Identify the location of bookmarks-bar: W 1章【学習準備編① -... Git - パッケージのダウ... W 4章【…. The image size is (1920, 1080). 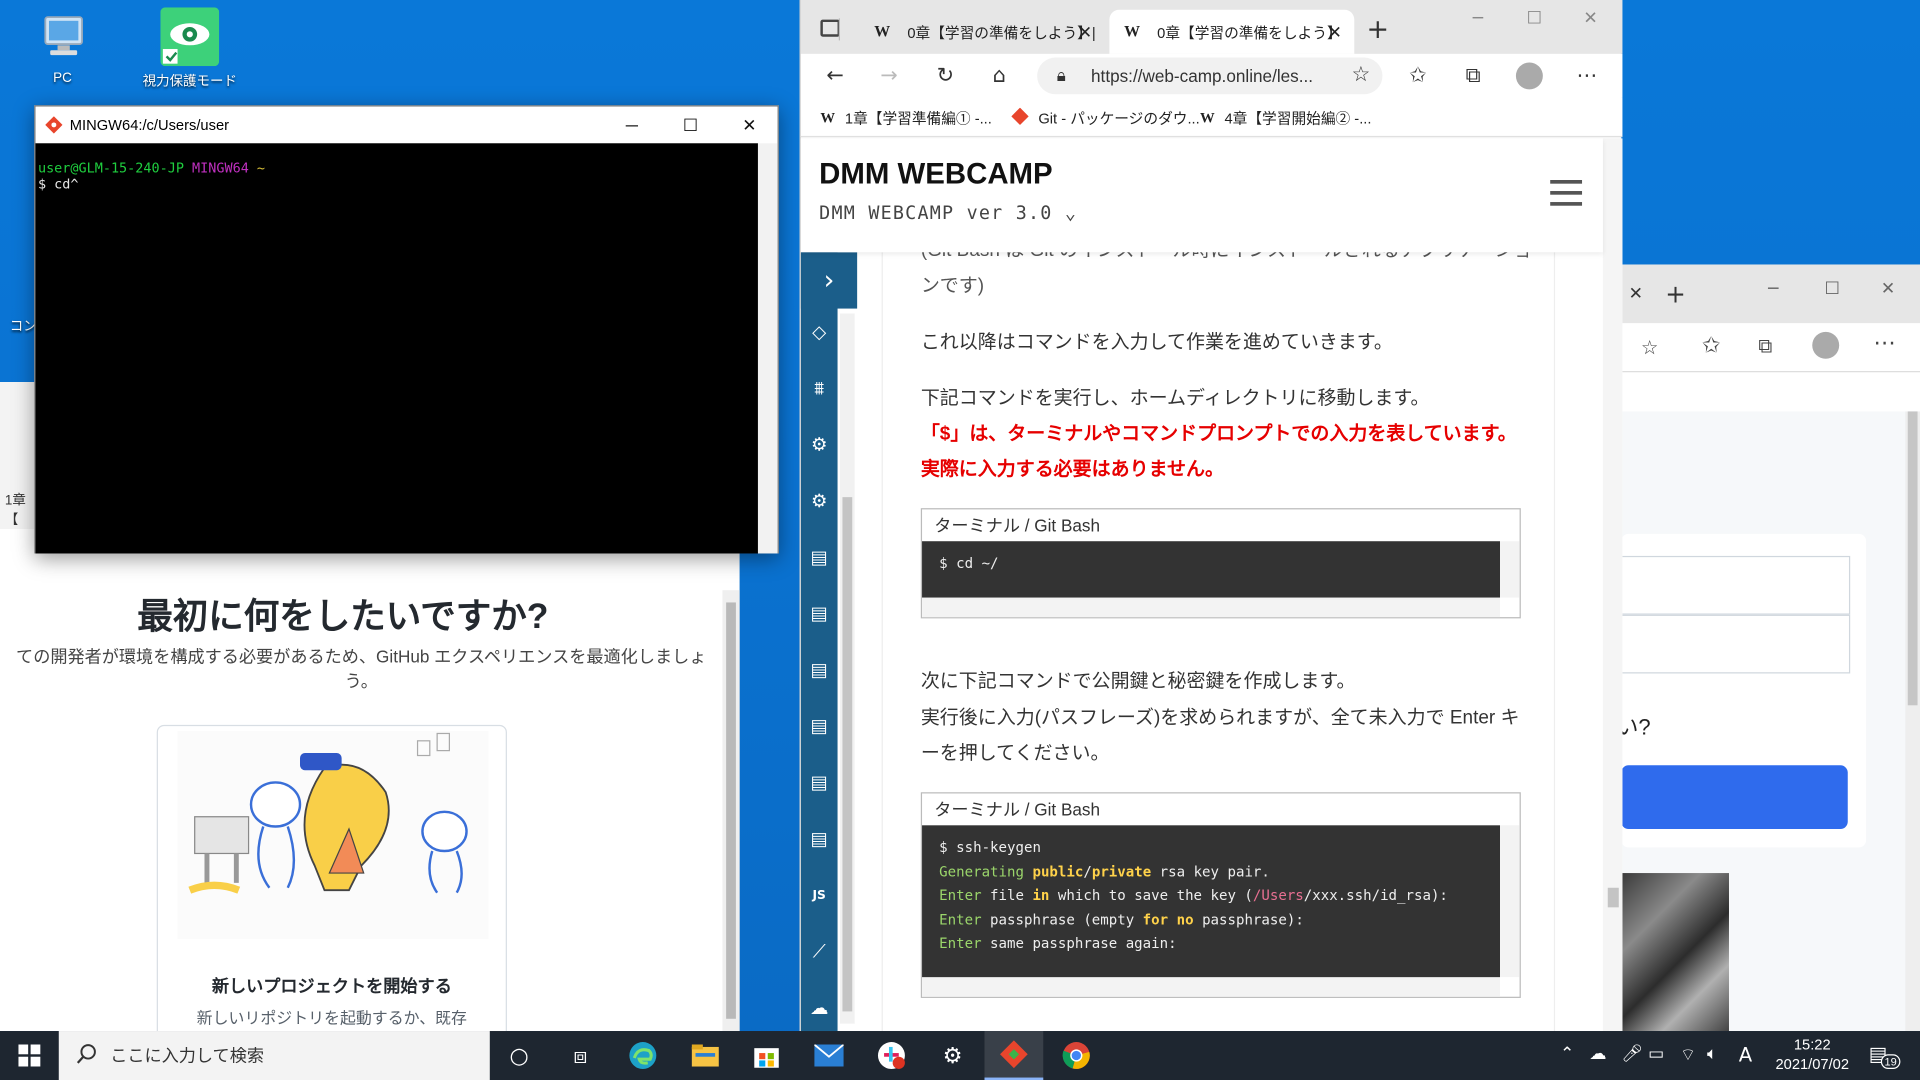
(1211, 117).